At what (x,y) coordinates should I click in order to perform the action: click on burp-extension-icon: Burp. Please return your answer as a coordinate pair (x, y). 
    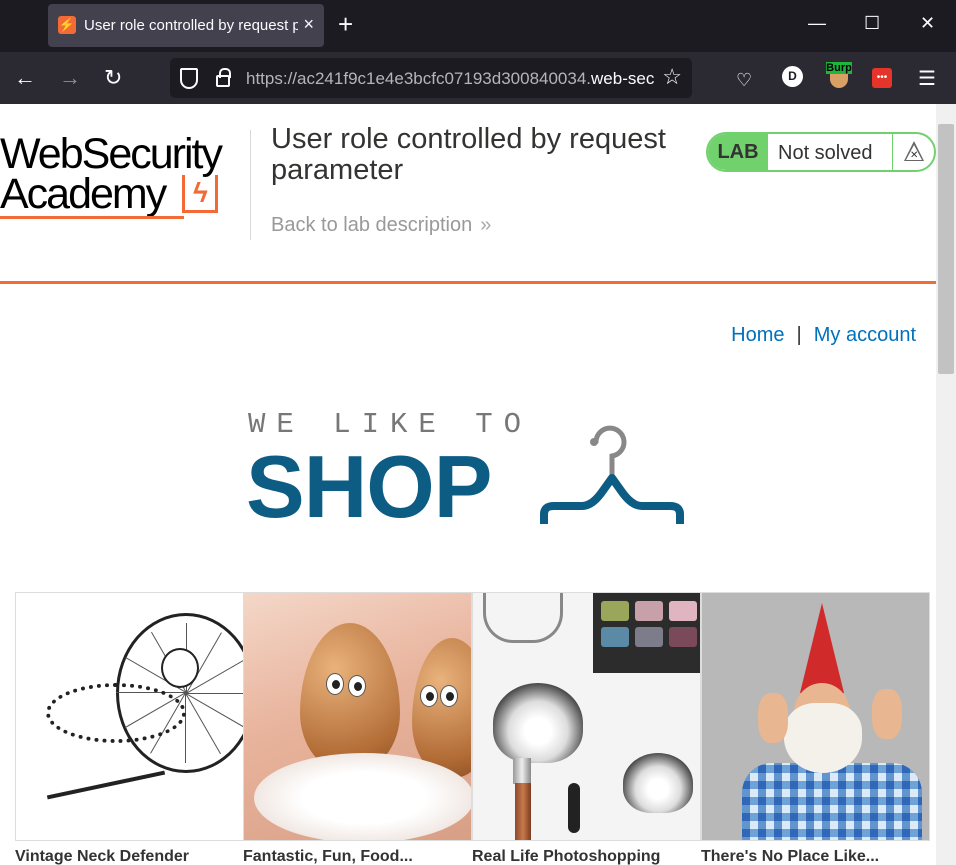
    Looking at the image, I should click on (839, 76).